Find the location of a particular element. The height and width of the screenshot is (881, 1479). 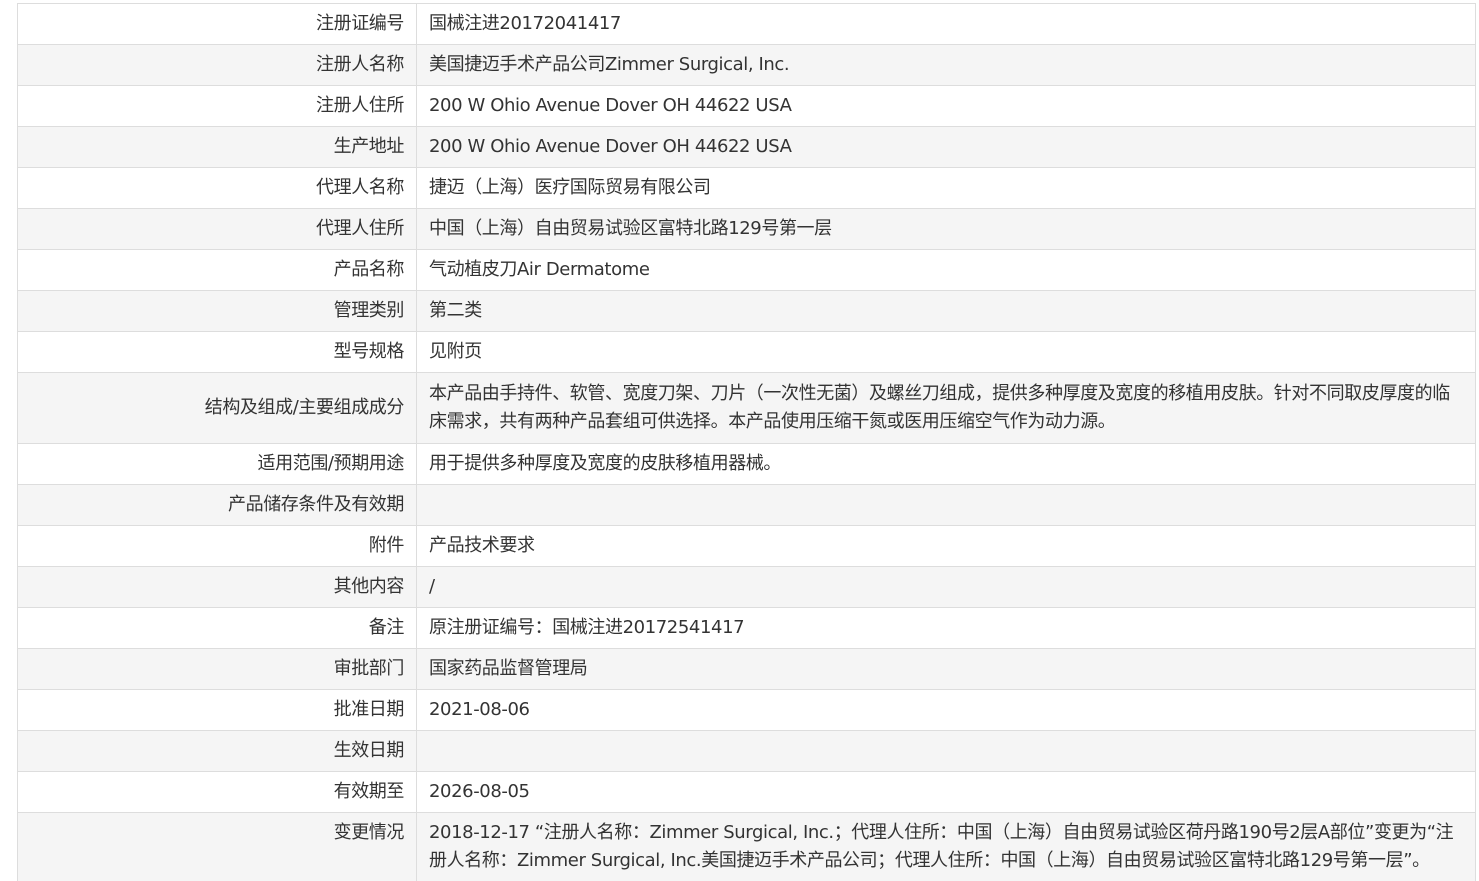

field-label: 生效日期 is located at coordinates (217, 751).